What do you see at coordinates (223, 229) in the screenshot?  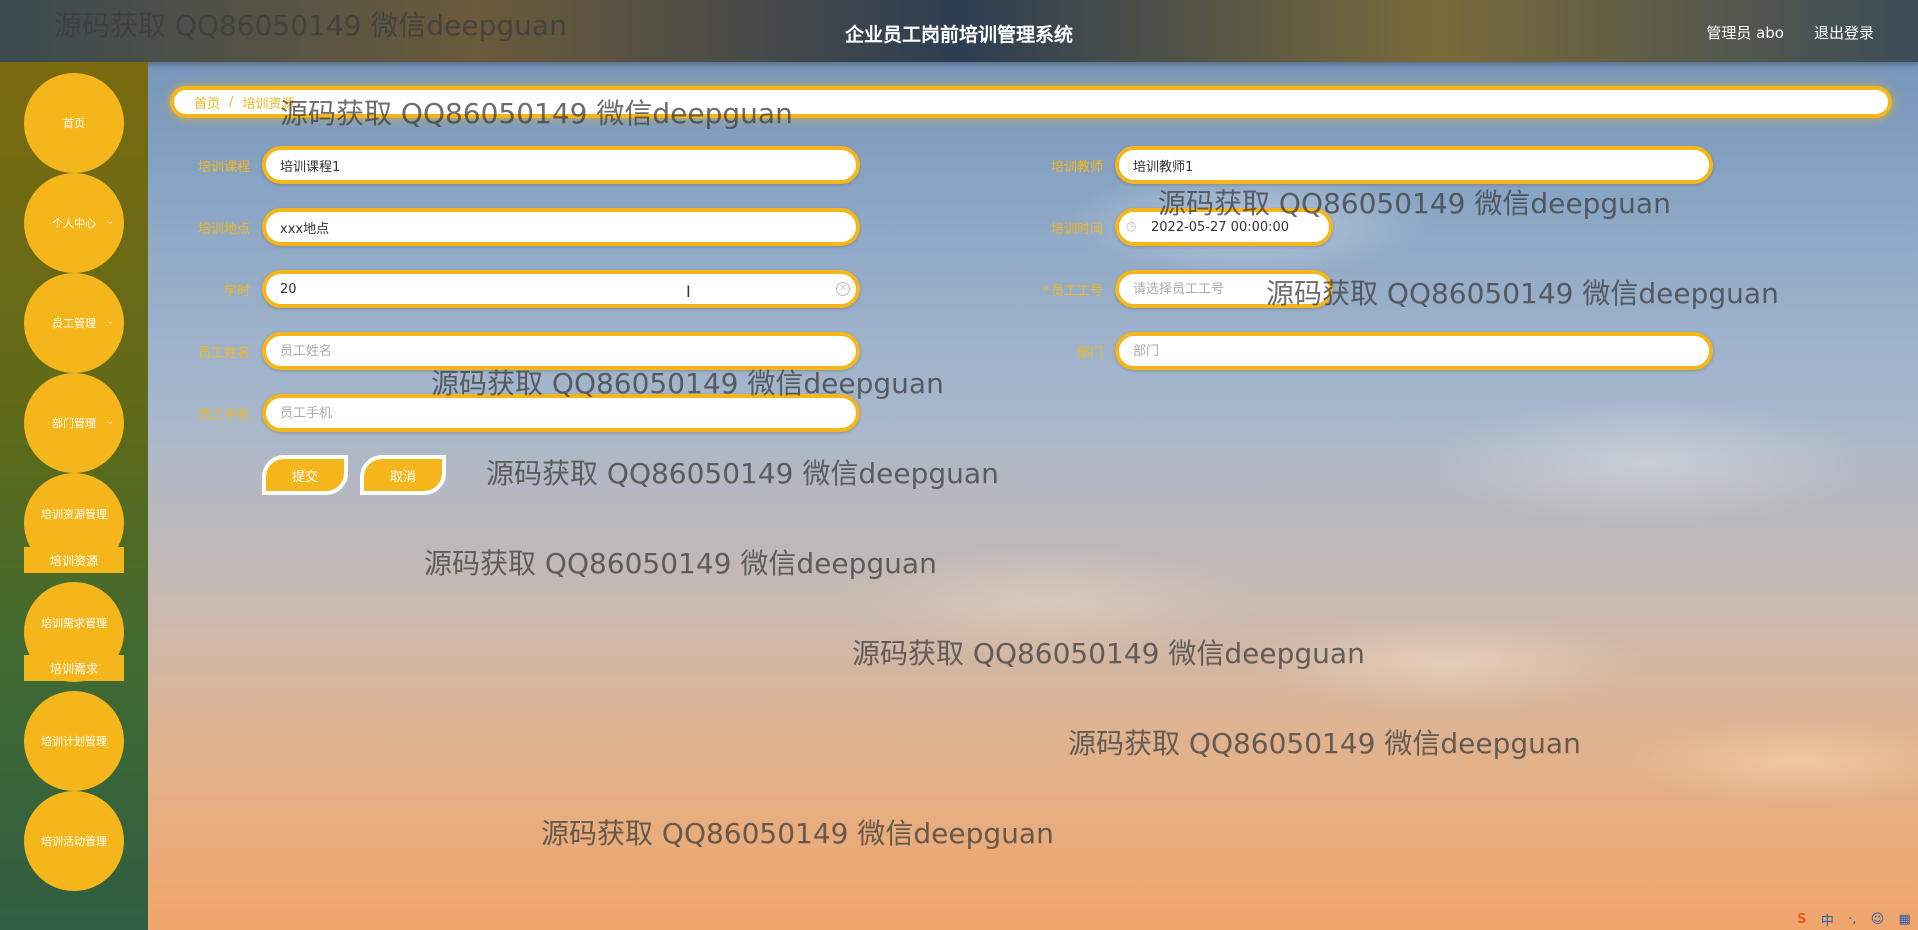 I see `location-label: 培训地点` at bounding box center [223, 229].